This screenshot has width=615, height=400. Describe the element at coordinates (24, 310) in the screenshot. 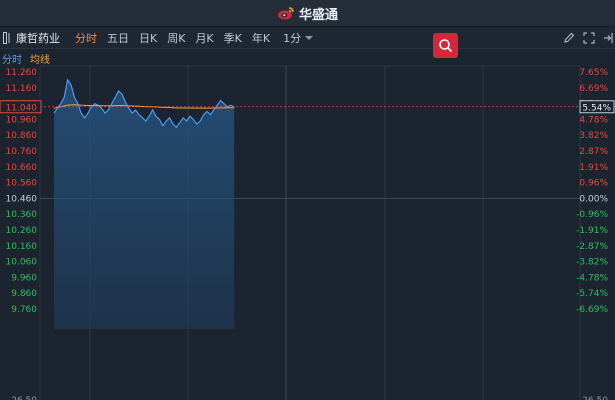

I see `y-tick-left: 9.760` at that location.